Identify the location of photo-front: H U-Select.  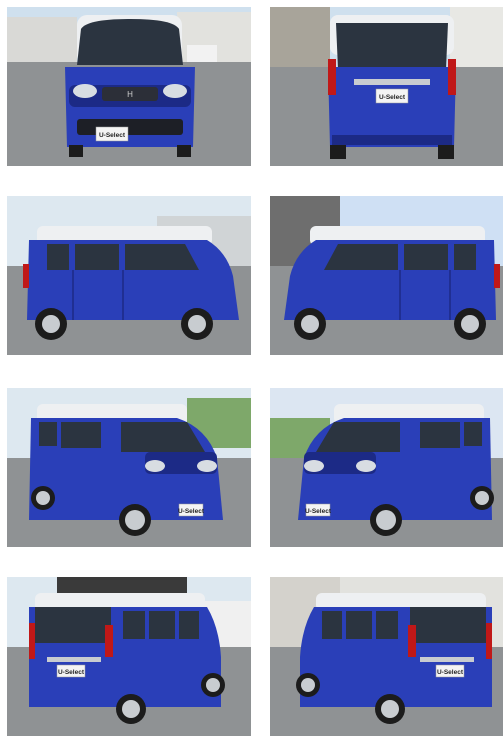
(129, 86).